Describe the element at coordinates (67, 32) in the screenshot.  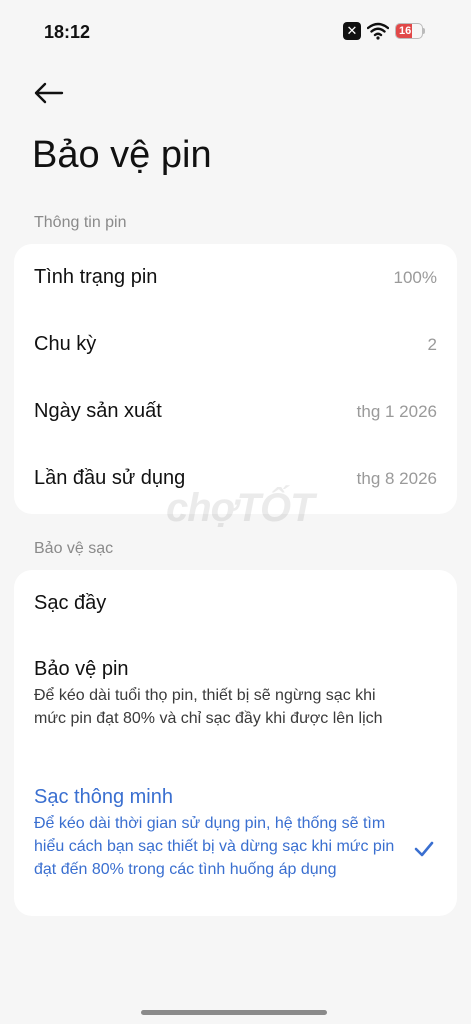
I see `status-time: 18:12` at that location.